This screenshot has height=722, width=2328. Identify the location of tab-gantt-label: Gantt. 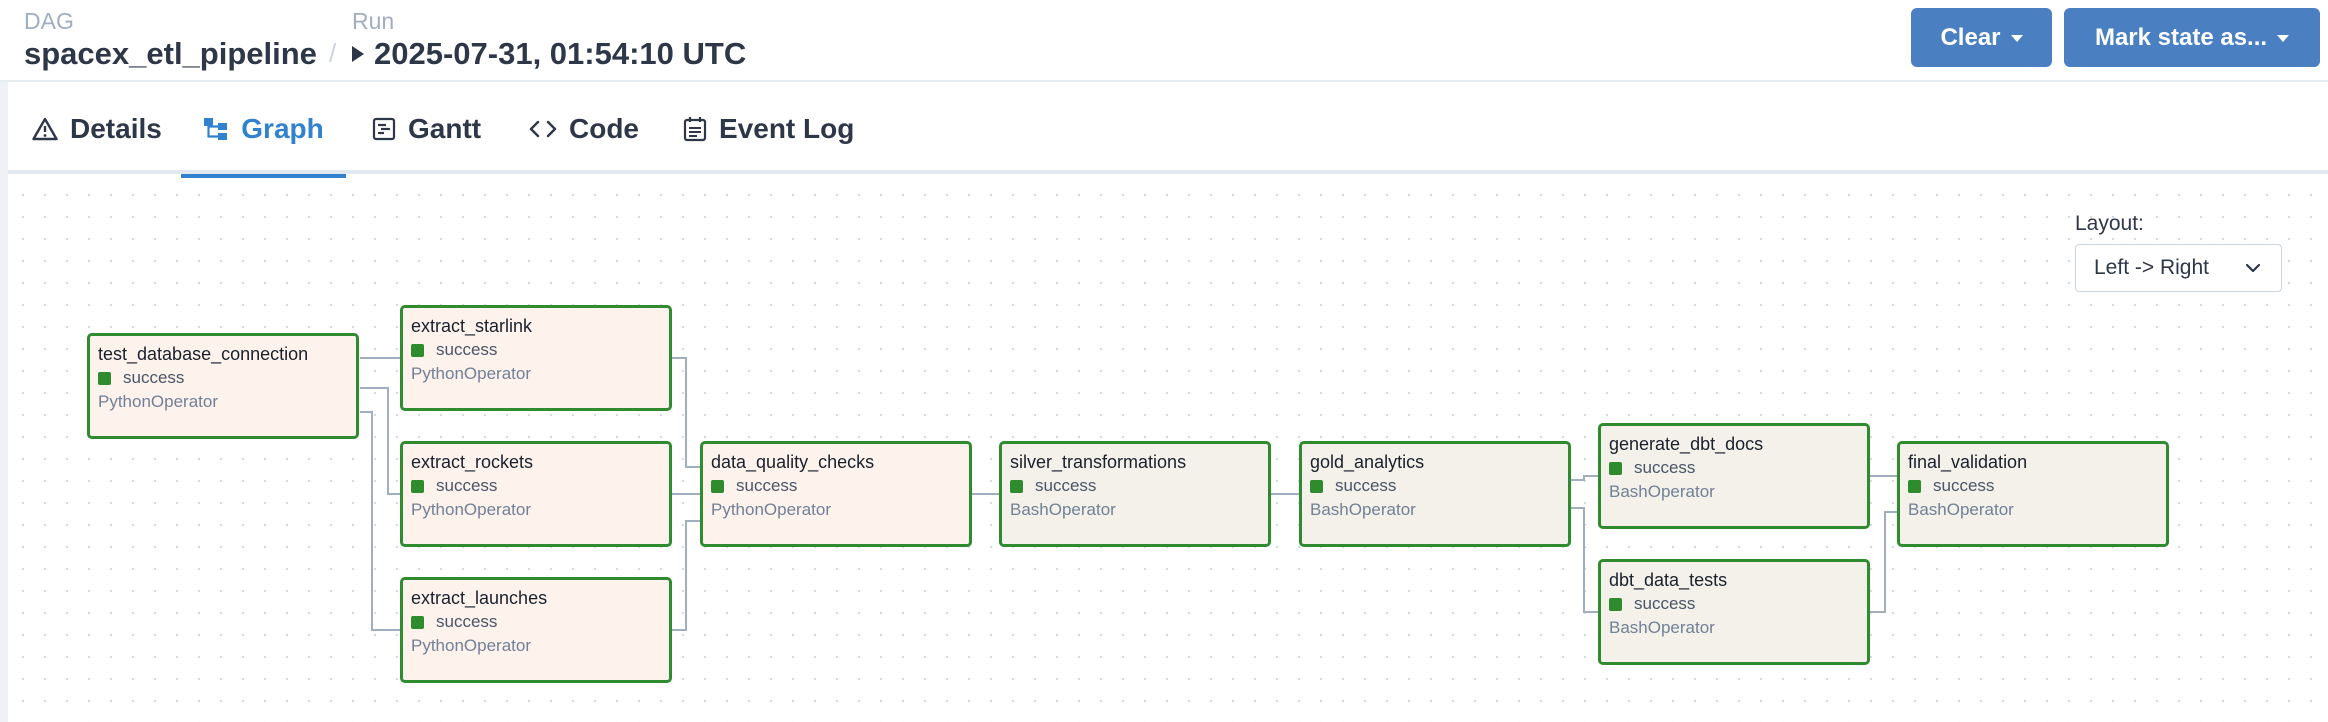
(445, 128).